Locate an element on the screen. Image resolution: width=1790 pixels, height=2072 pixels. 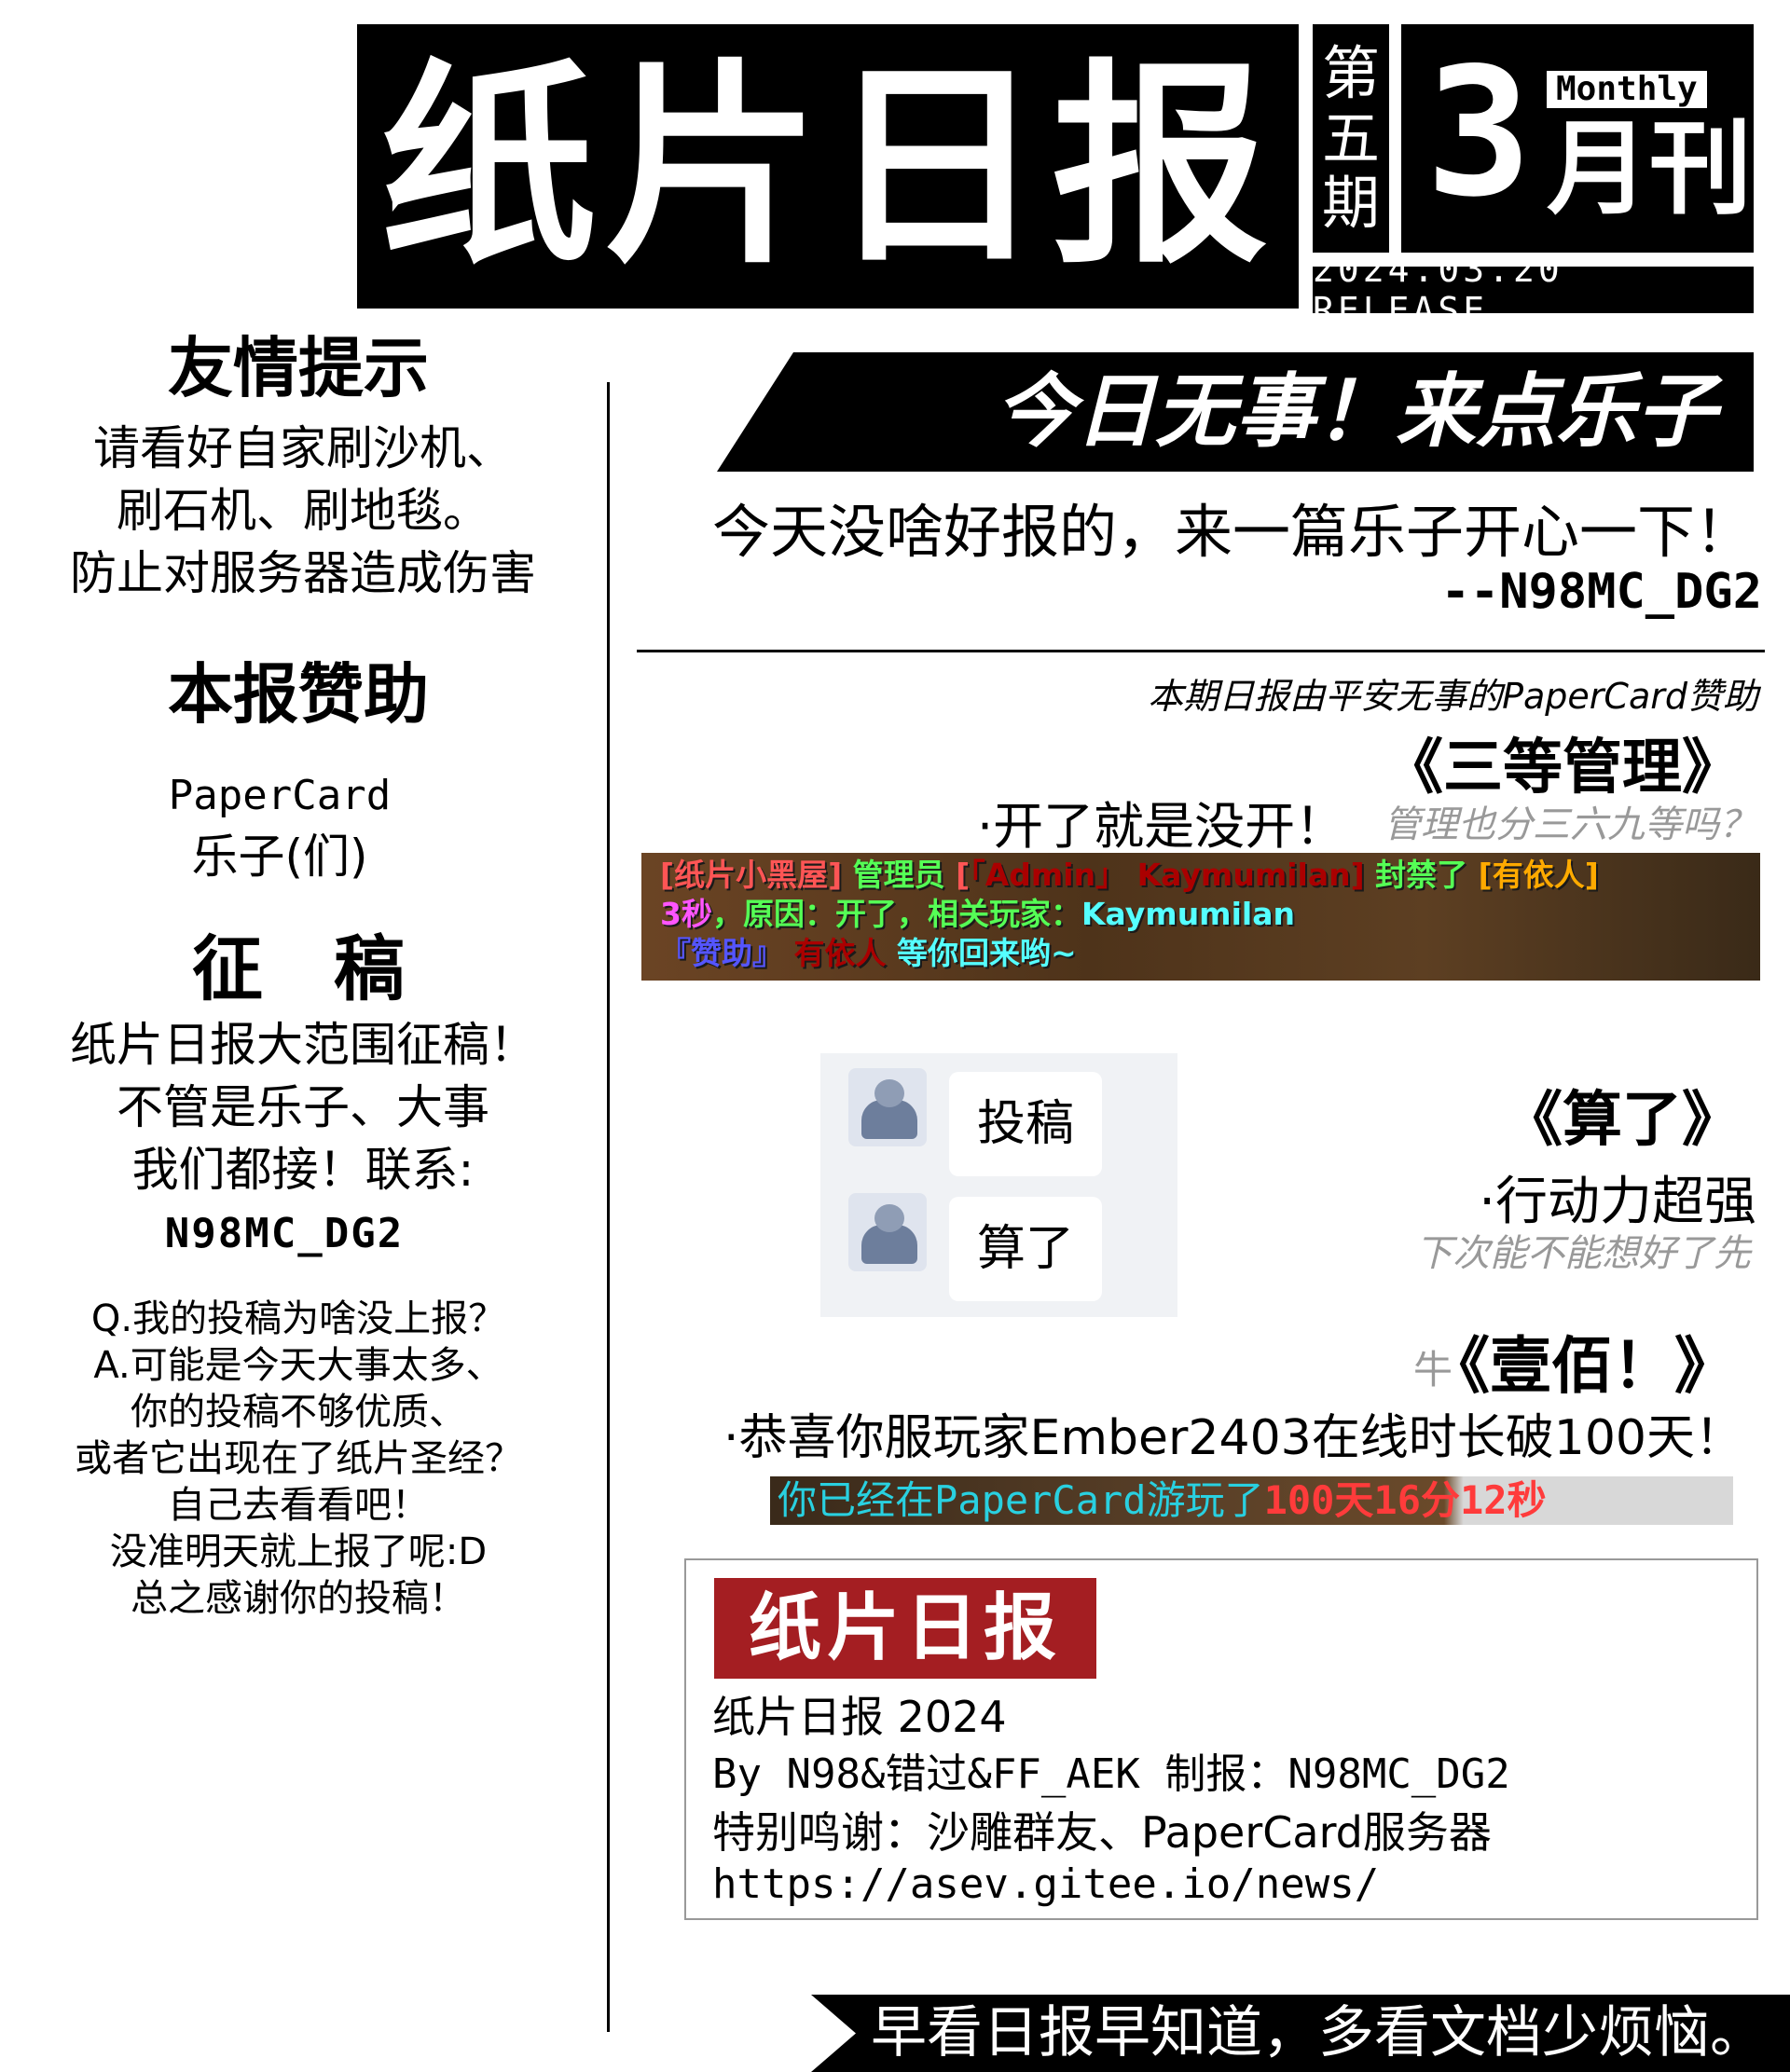
chat-segment: 「Admin」 is located at coordinates (1048, 875).